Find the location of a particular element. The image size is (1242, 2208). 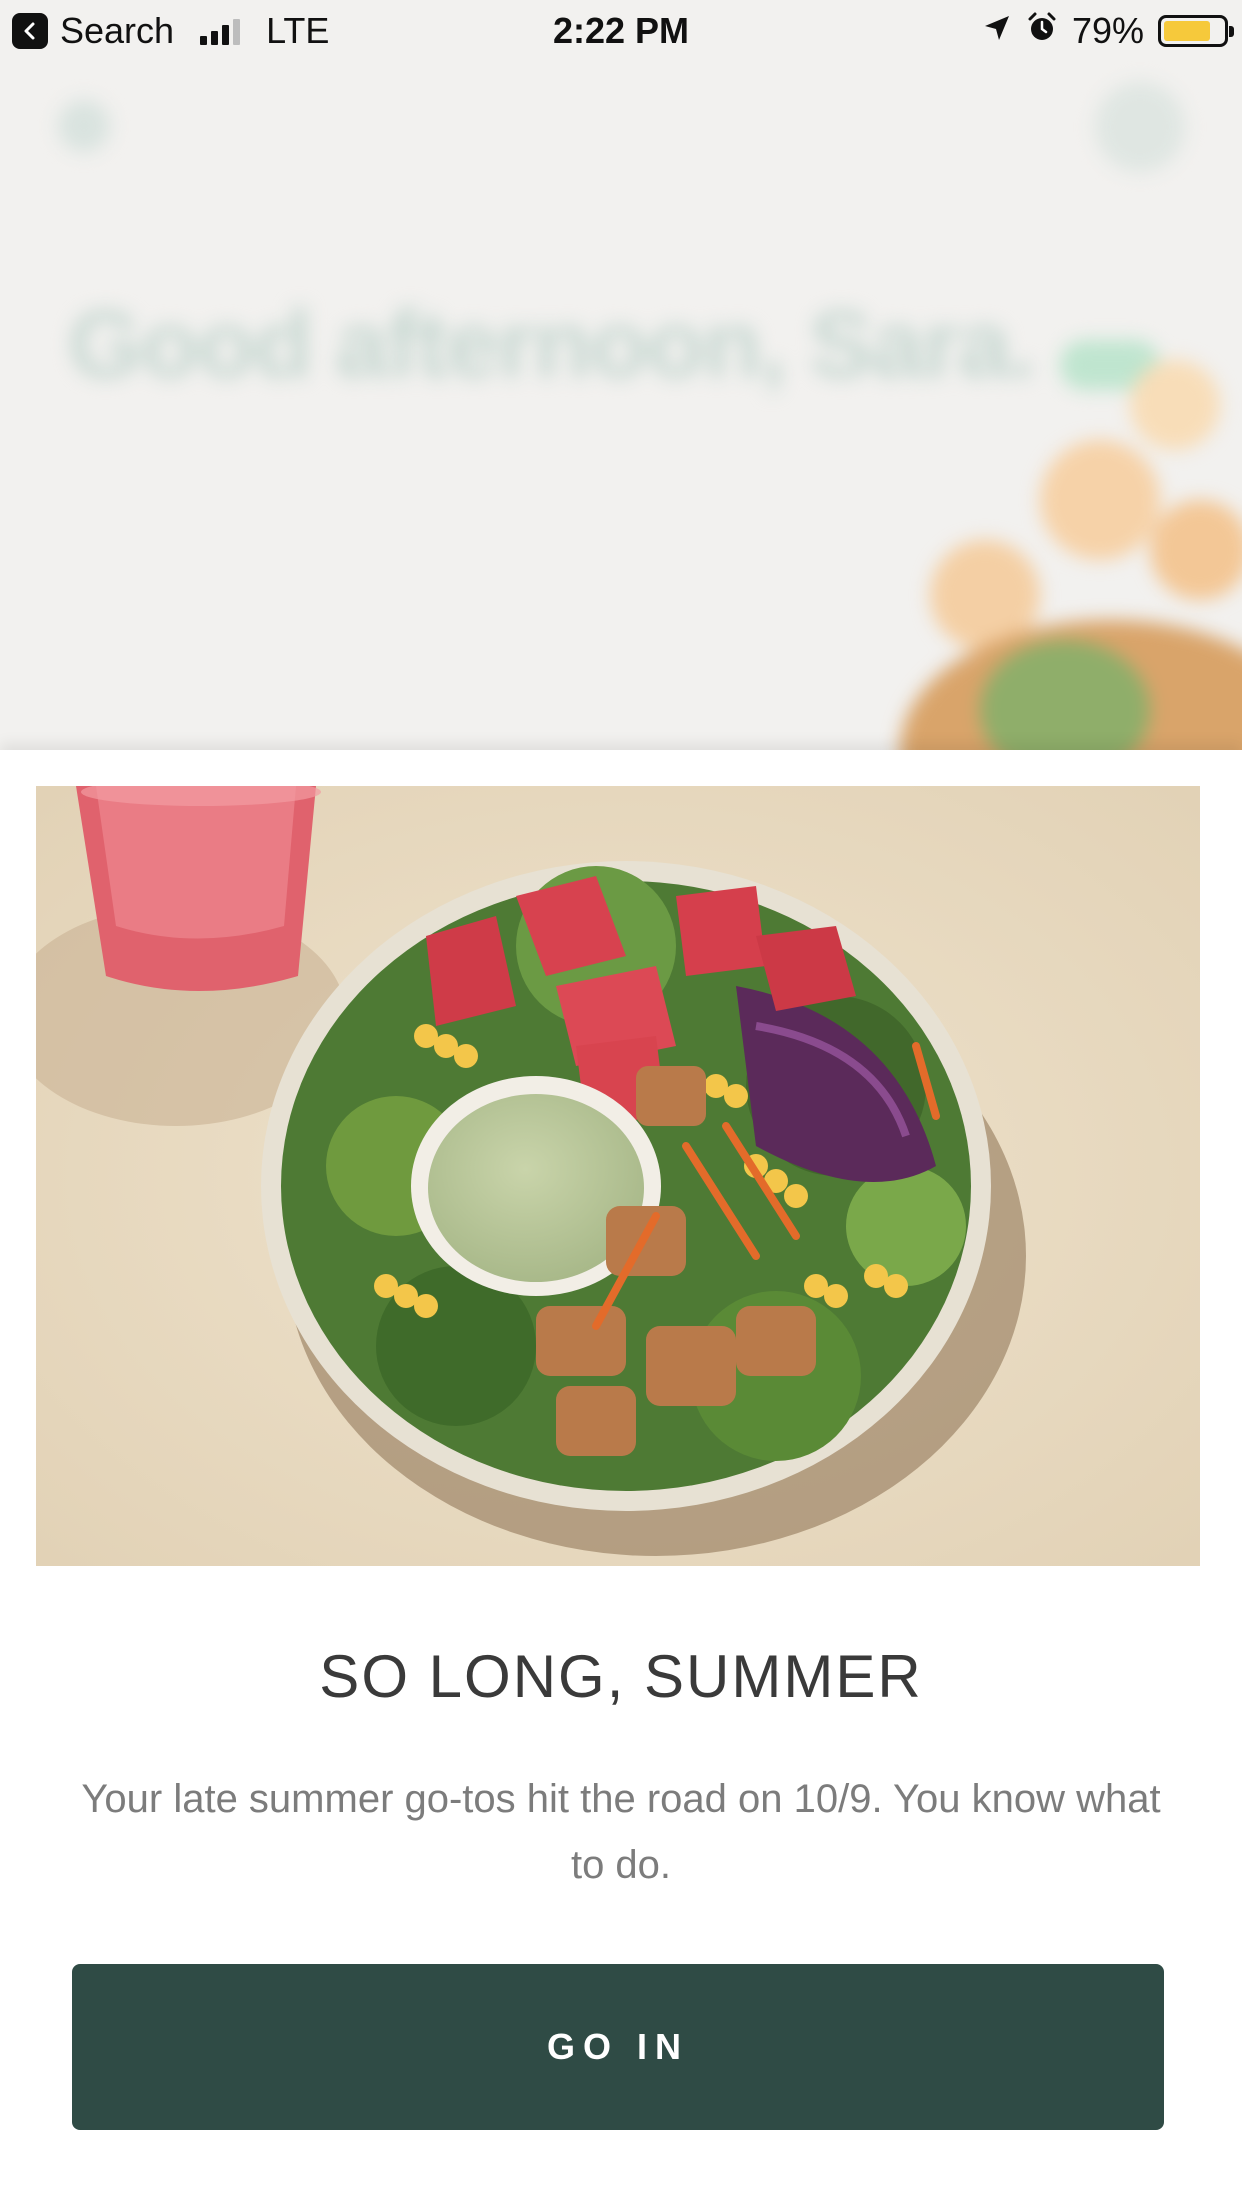

status-bar-right: 79% is located at coordinates (1108, 31).